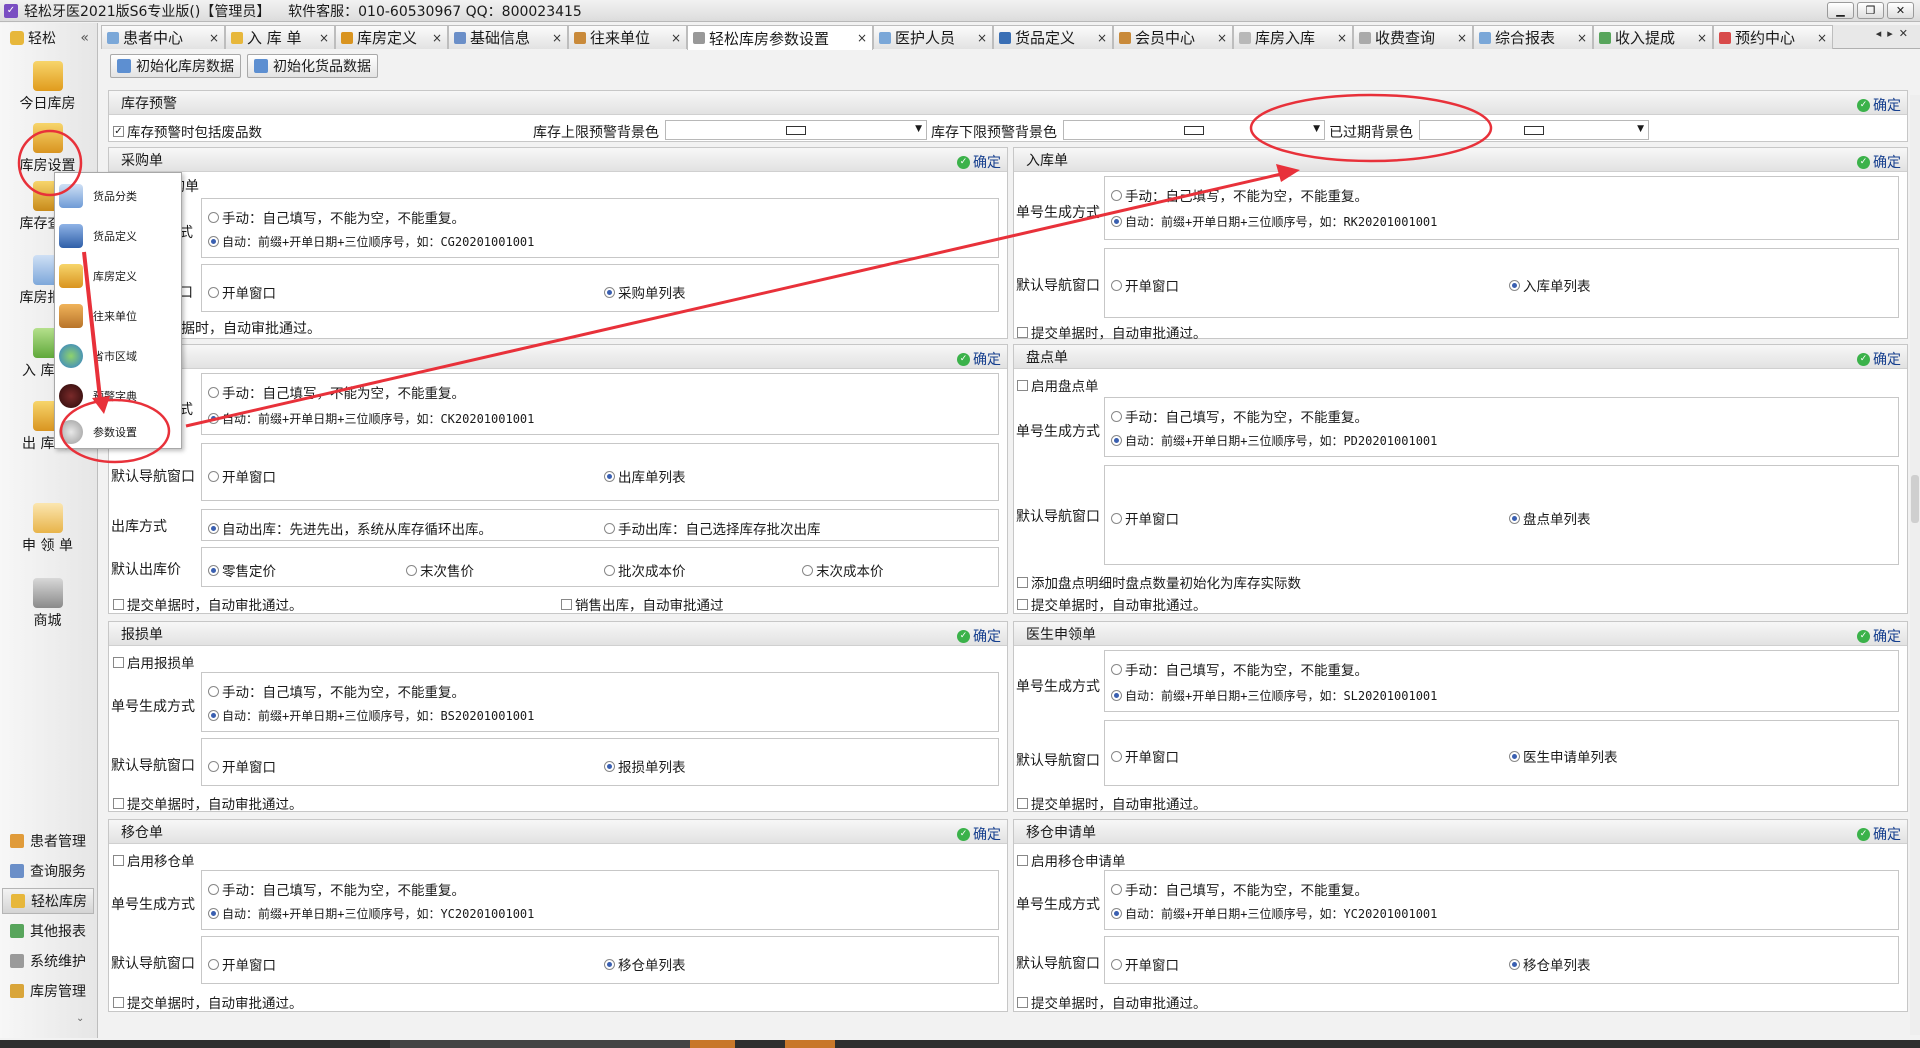 The height and width of the screenshot is (1048, 1920). Describe the element at coordinates (1288, 173) in the screenshot. I see `annotation-arrowhead-right` at that location.